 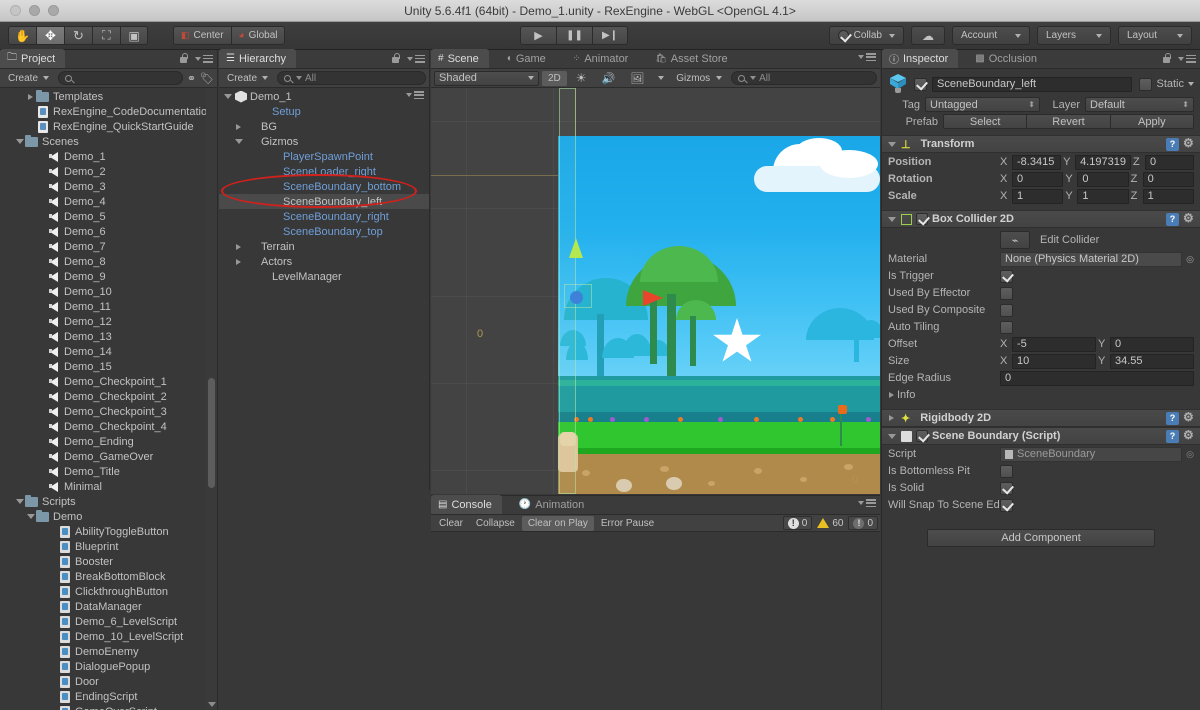 What do you see at coordinates (1041, 538) in the screenshot?
I see `add-component-button: Add Component` at bounding box center [1041, 538].